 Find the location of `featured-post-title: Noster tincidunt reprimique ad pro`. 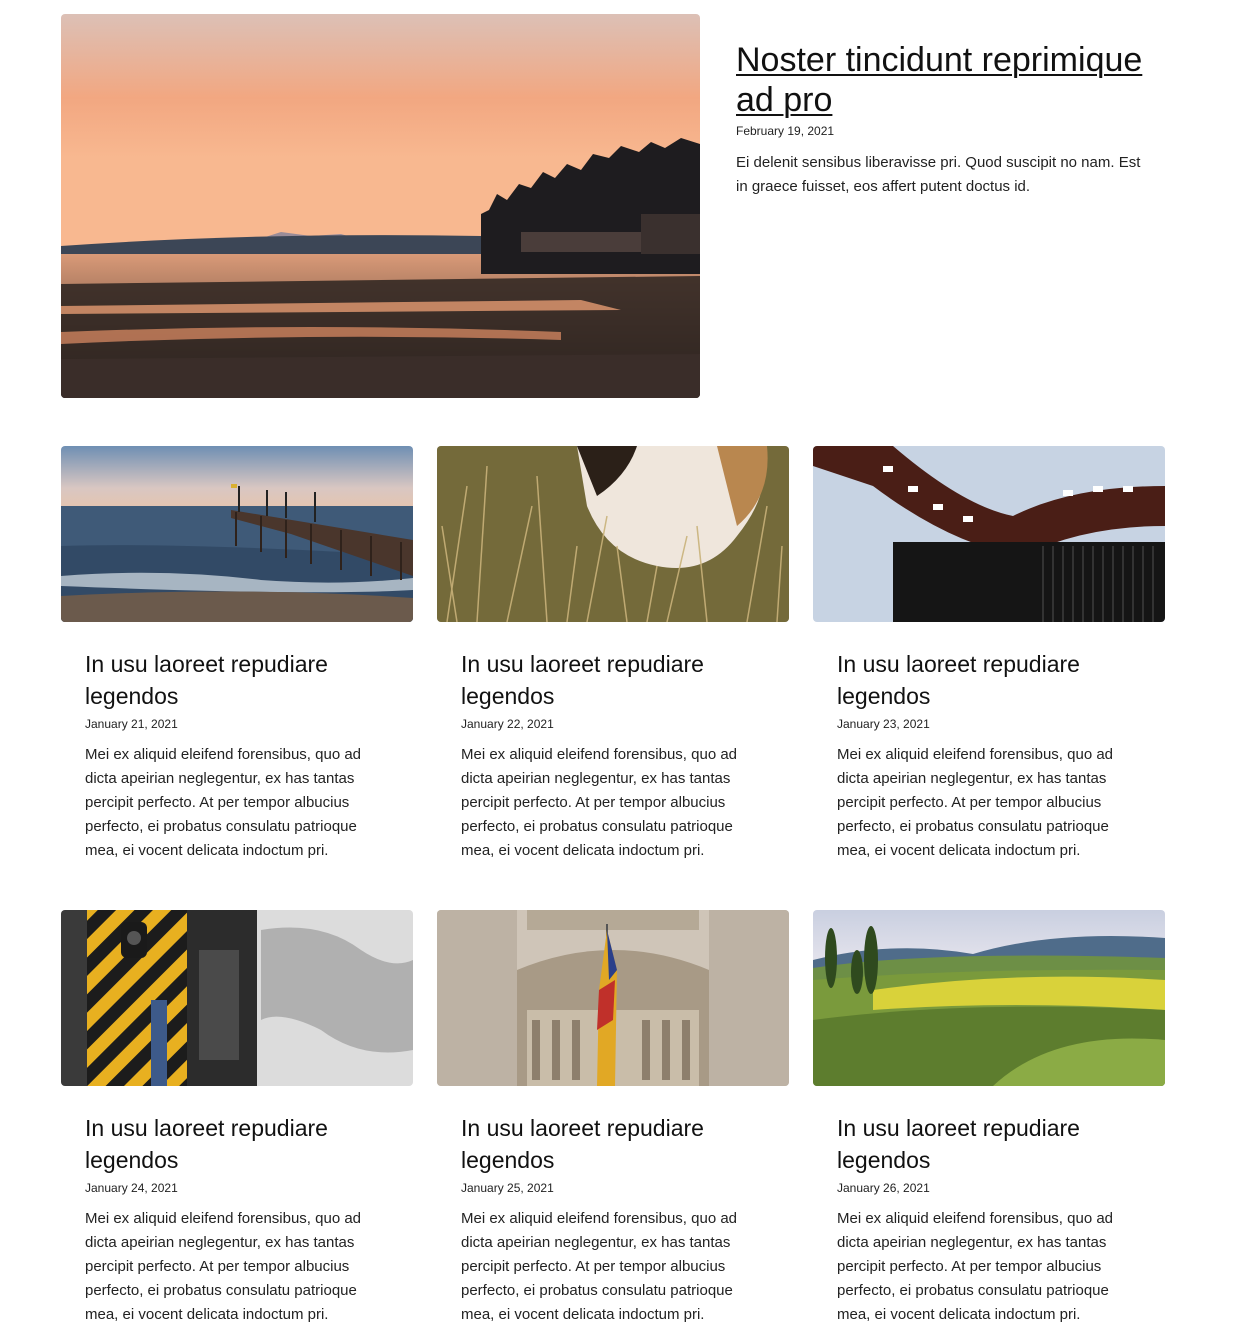

featured-post-title: Noster tincidunt reprimique ad pro is located at coordinates (946, 80).